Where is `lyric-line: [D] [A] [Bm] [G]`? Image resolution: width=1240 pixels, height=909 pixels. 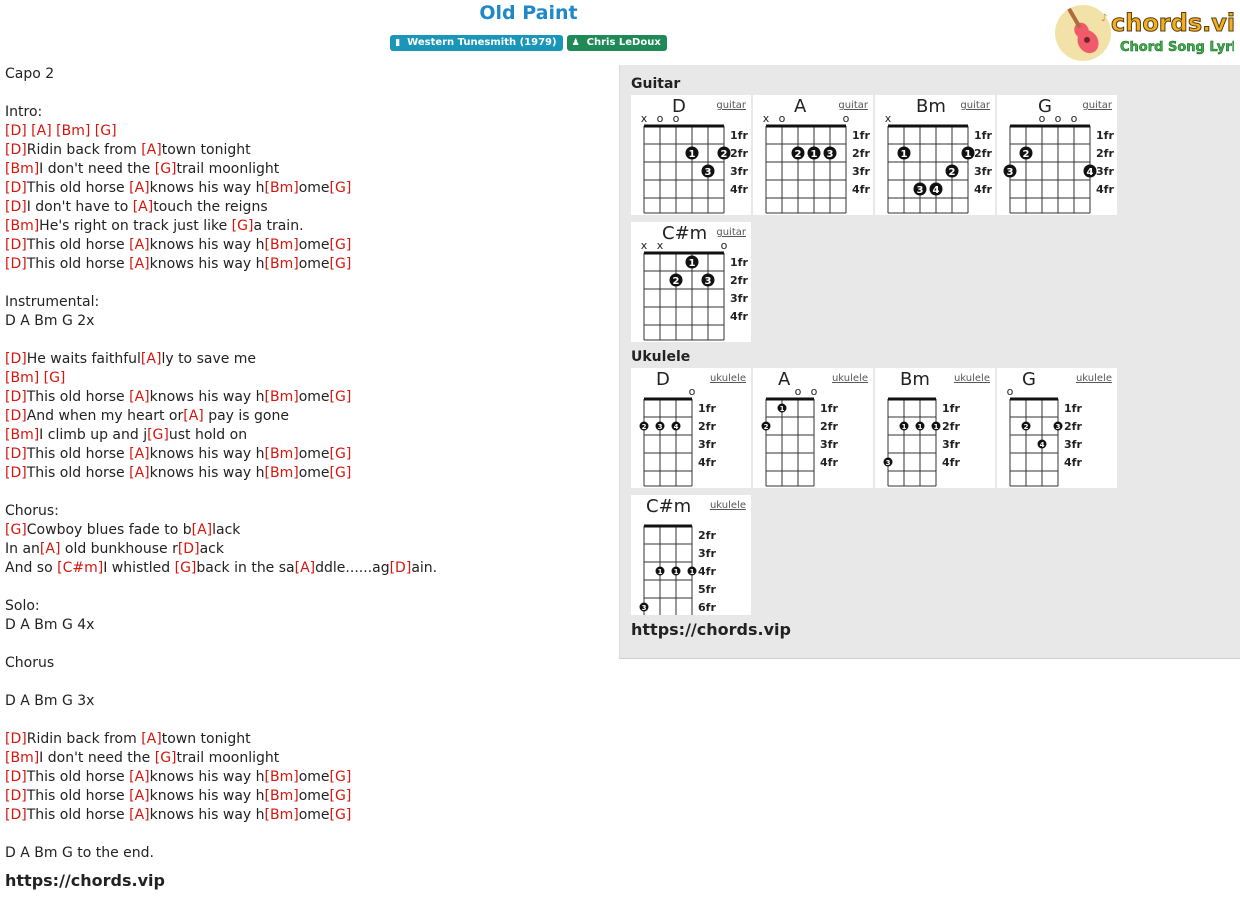 lyric-line: [D] [A] [Bm] [G] is located at coordinates (305, 131).